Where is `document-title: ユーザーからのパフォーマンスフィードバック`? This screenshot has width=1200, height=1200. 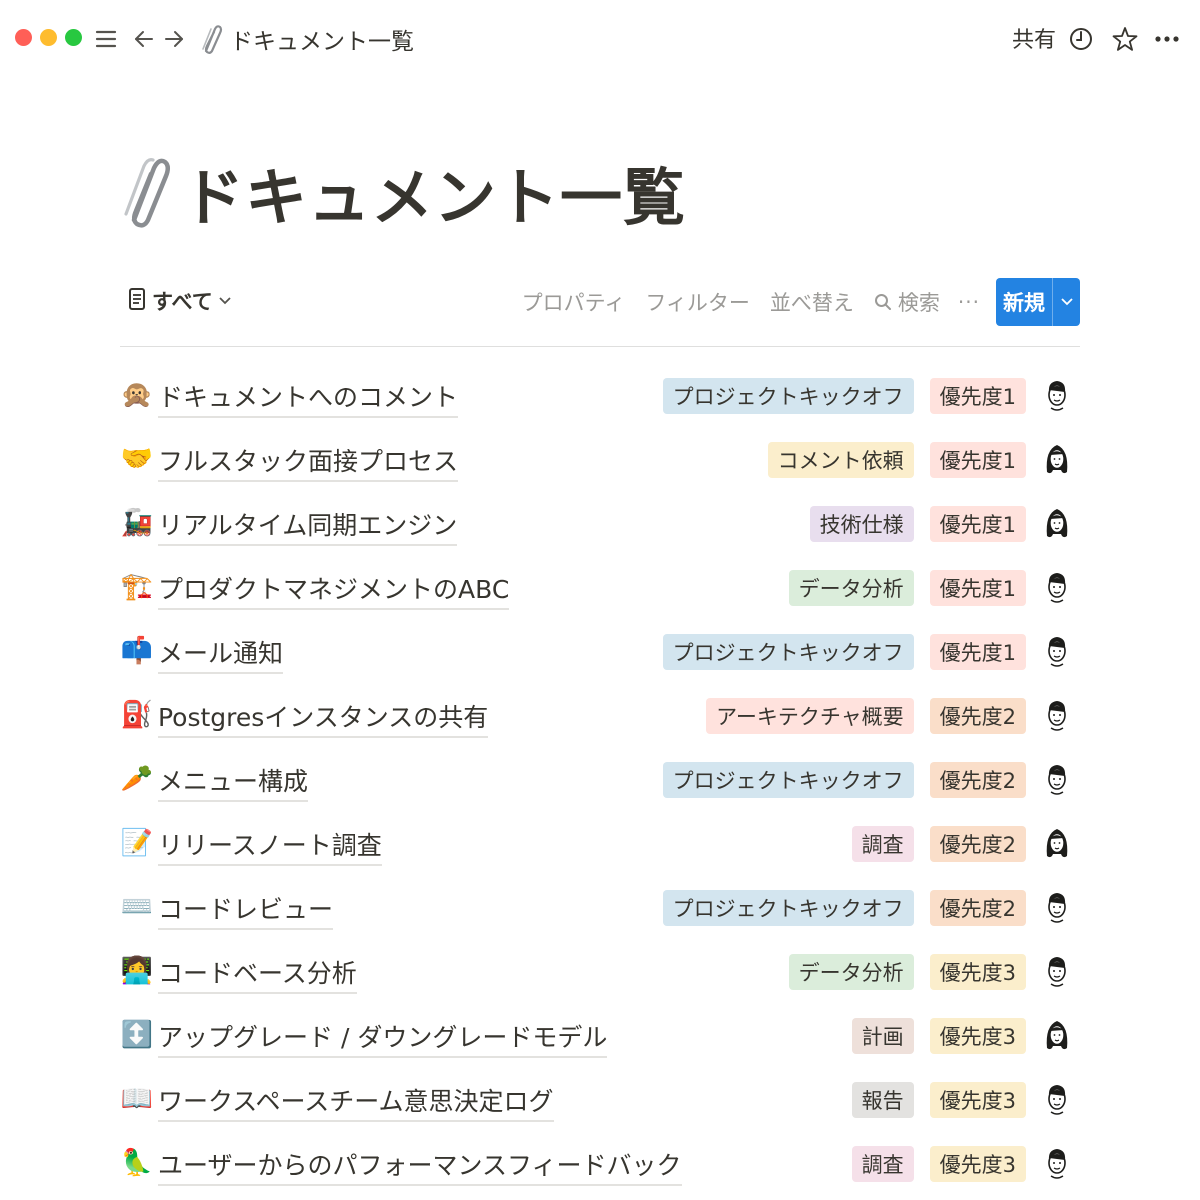
document-title: ユーザーからのパフォーマンスフィードバック is located at coordinates (420, 1166).